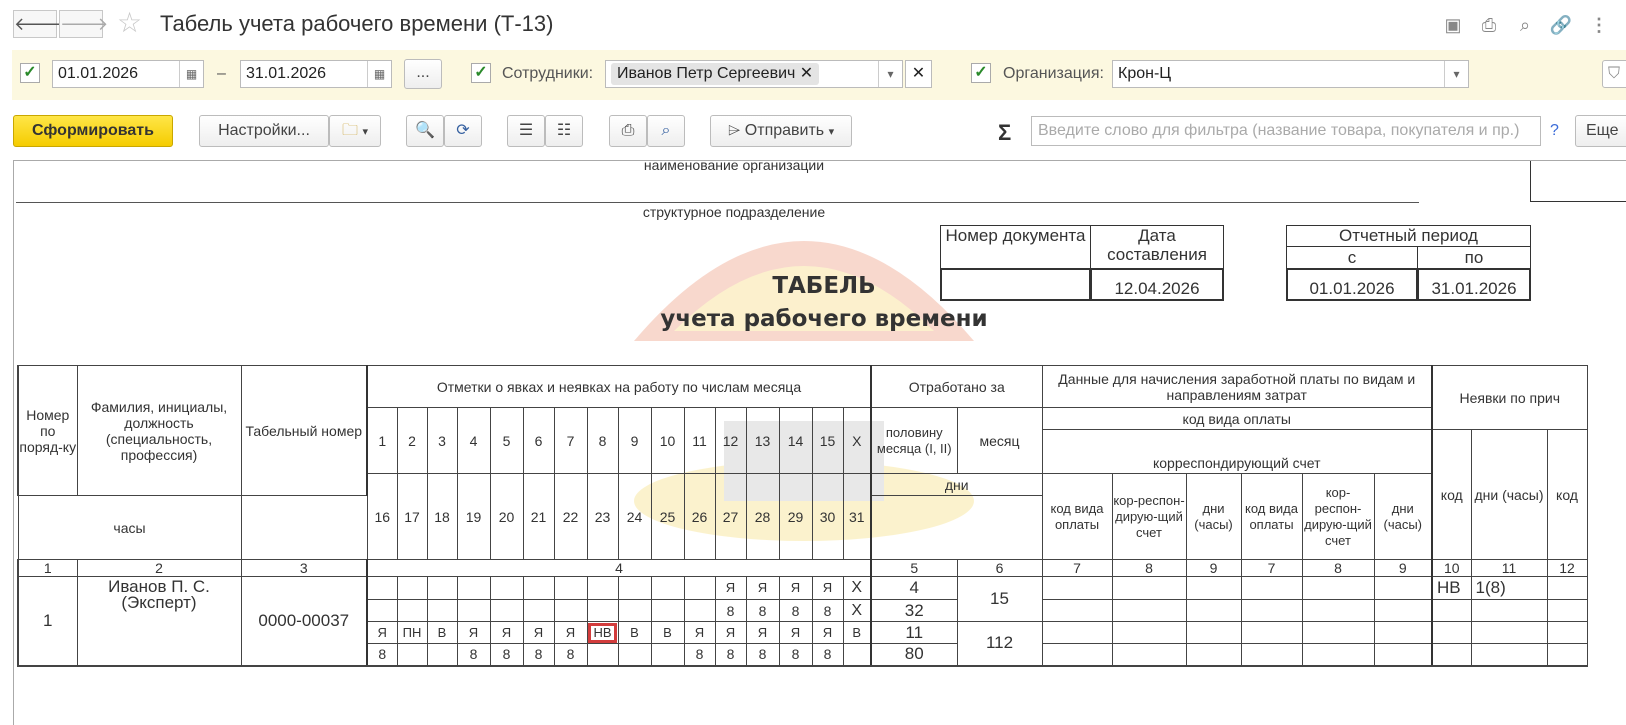 Image resolution: width=1626 pixels, height=725 pixels. I want to click on date-from-input: 01.01.2026 ▦, so click(128, 74).